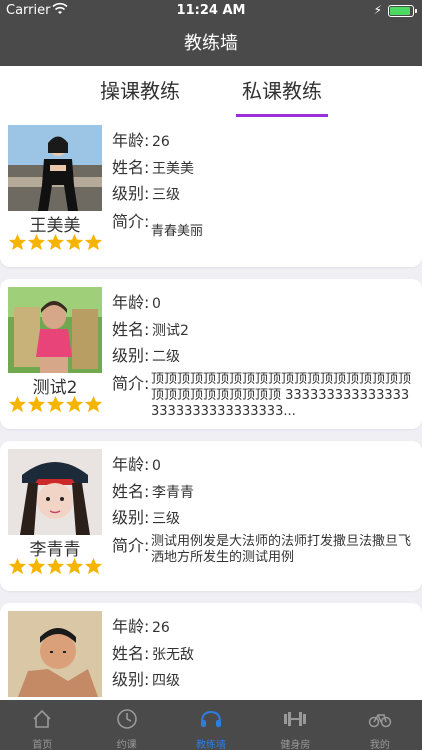 This screenshot has height=750, width=422. Describe the element at coordinates (295, 720) in the screenshot. I see `dumbbell-icon` at that location.